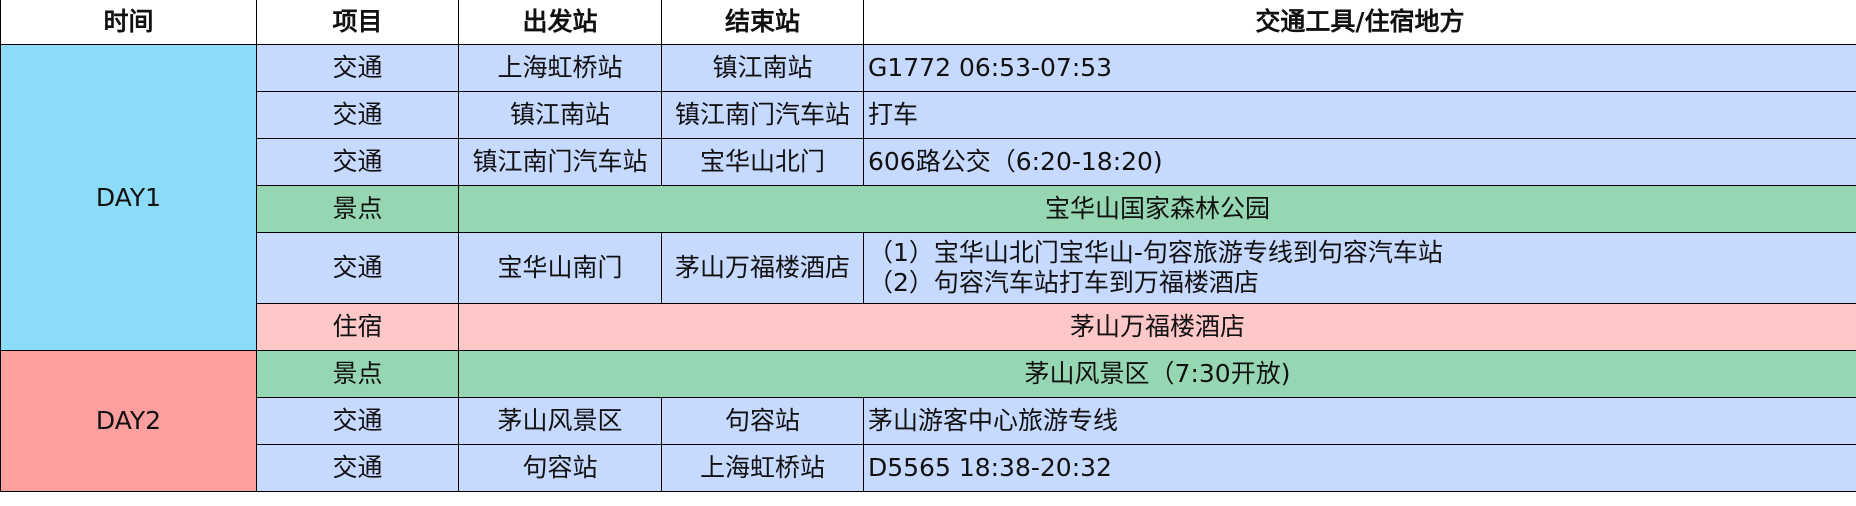  I want to click on to-cell: 茅山万福楼酒店, so click(762, 268).